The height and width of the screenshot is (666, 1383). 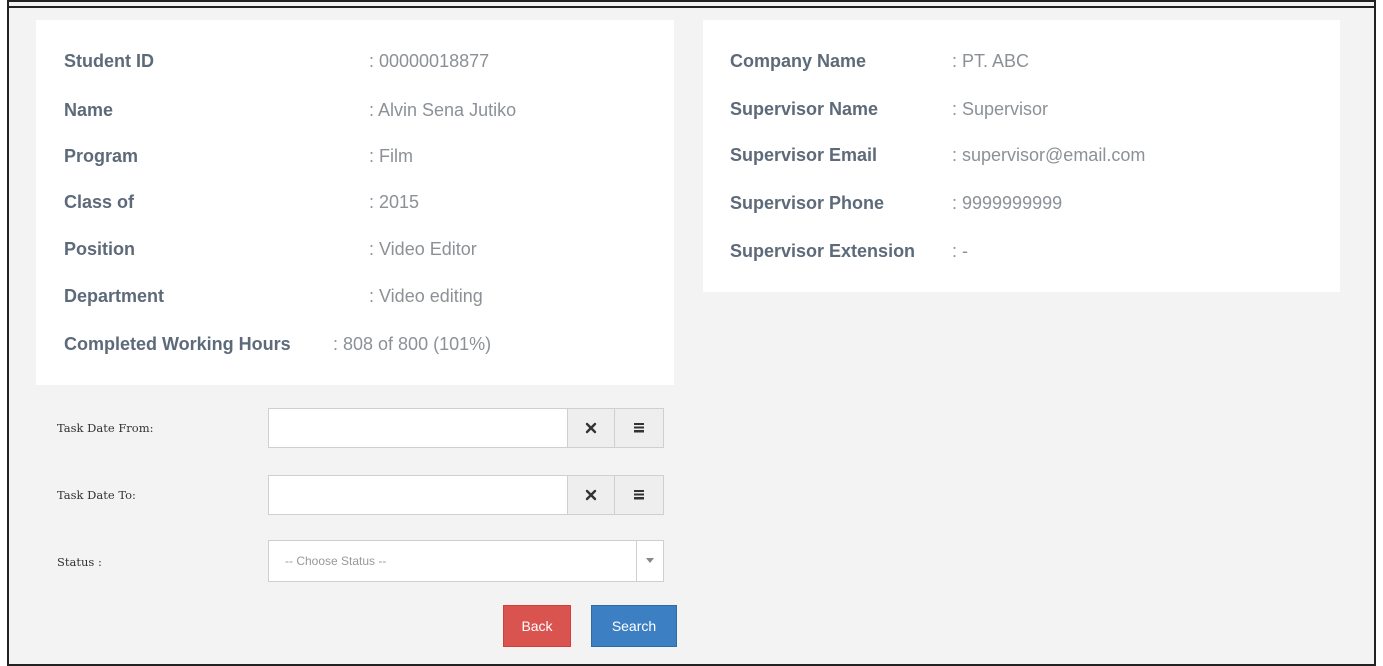 I want to click on status-selected-value: -- Choose Status --, so click(x=336, y=561).